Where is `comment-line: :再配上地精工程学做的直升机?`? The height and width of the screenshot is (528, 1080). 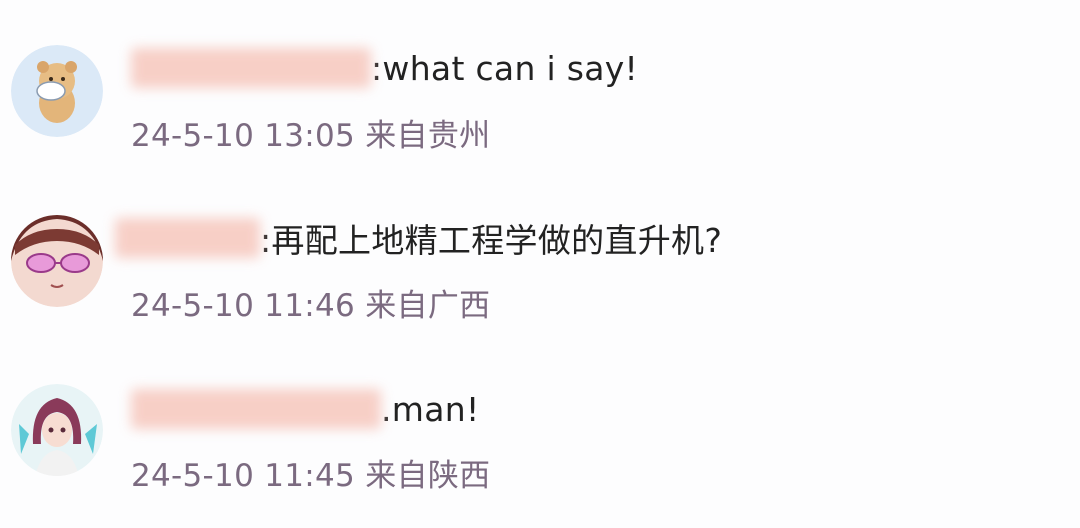 comment-line: :再配上地精工程学做的直升机? is located at coordinates (418, 238).